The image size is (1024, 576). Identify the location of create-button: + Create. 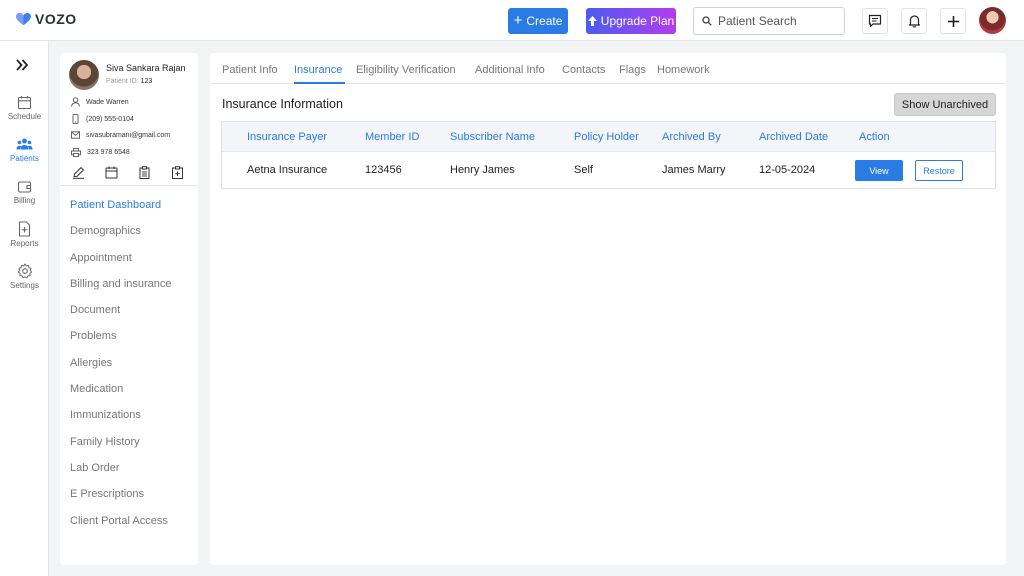
(538, 21).